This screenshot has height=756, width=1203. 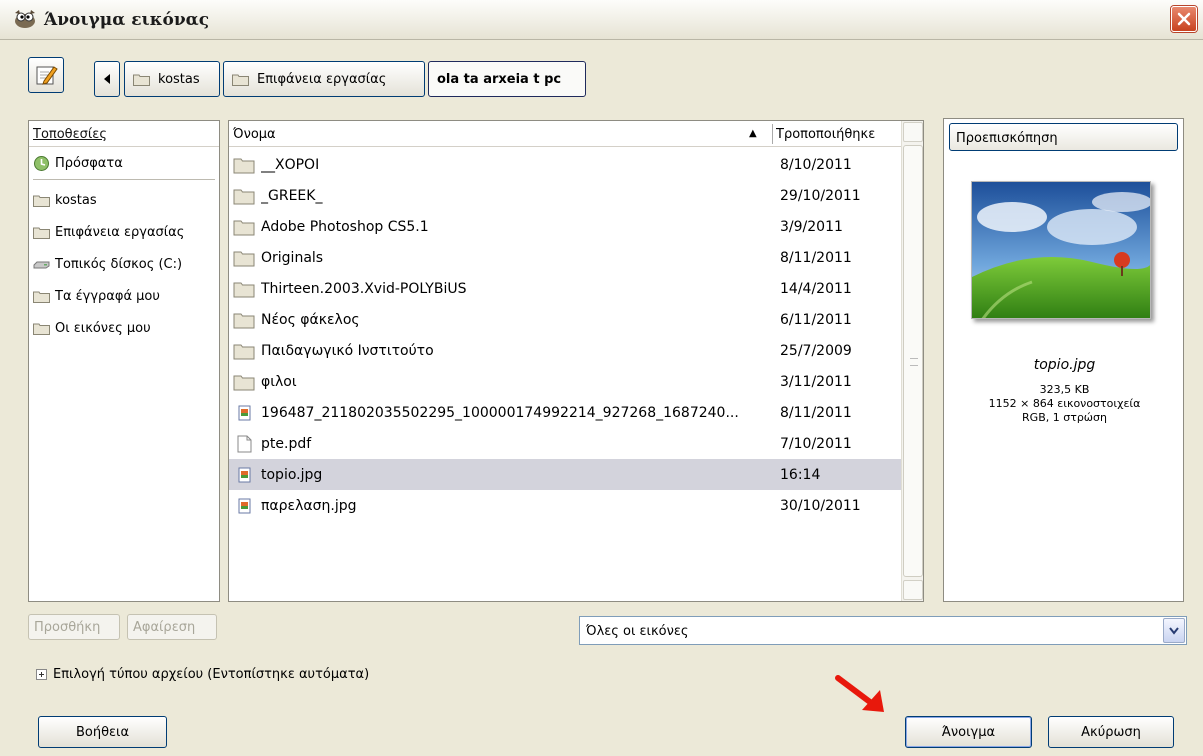 I want to click on file-name: _GREEK_, so click(x=292, y=195).